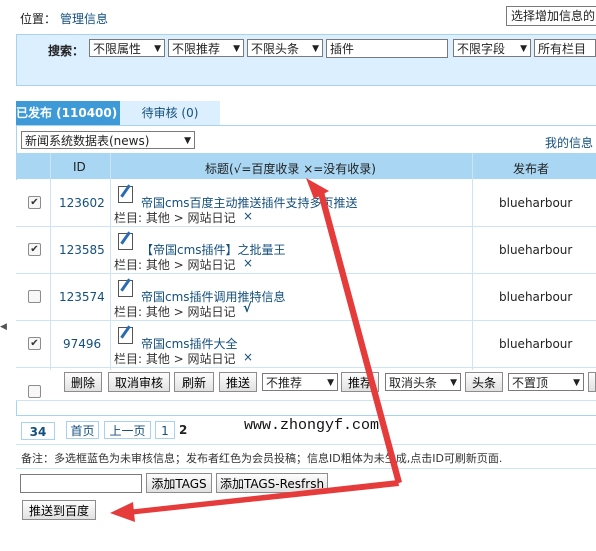 This screenshot has width=596, height=551. Describe the element at coordinates (122, 512) in the screenshot. I see `arrow-left-head` at that location.